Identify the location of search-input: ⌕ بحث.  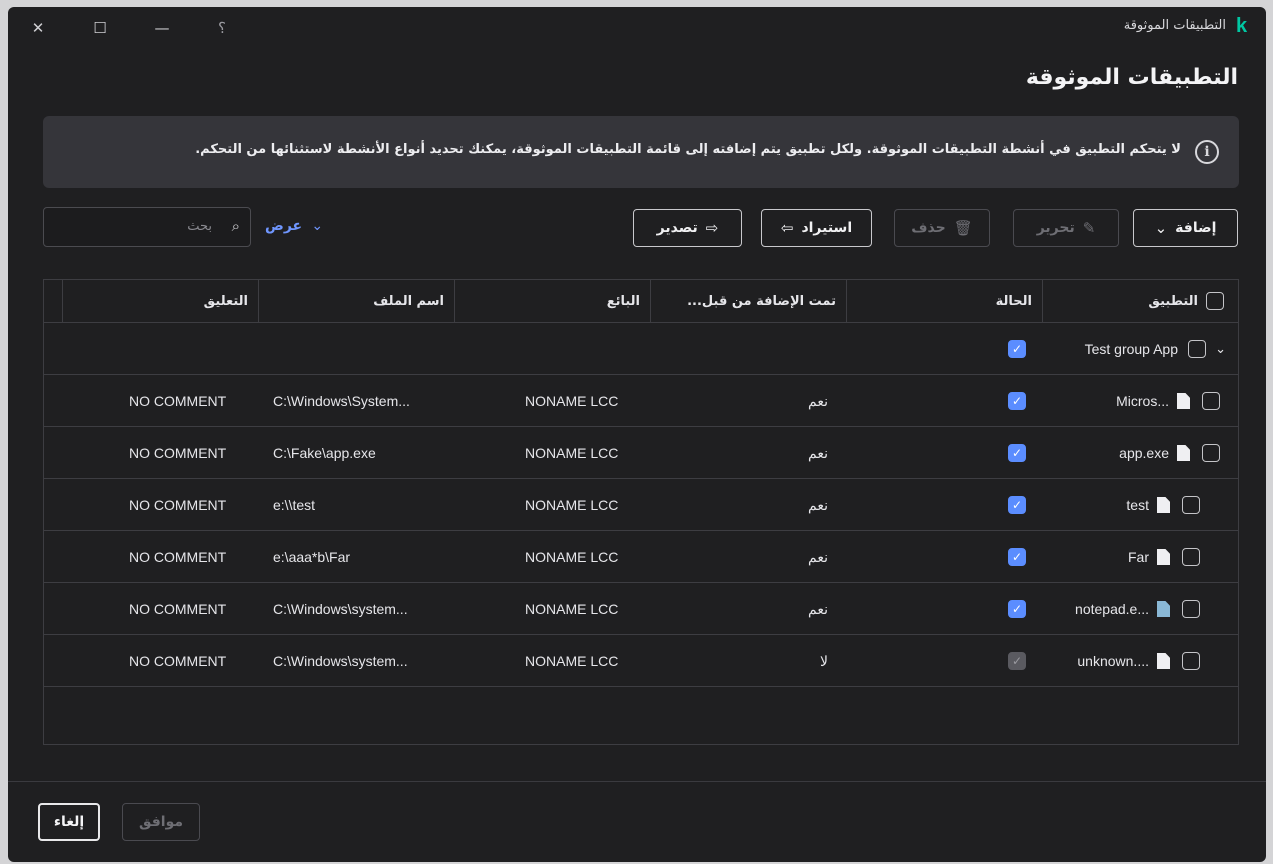
(147, 227).